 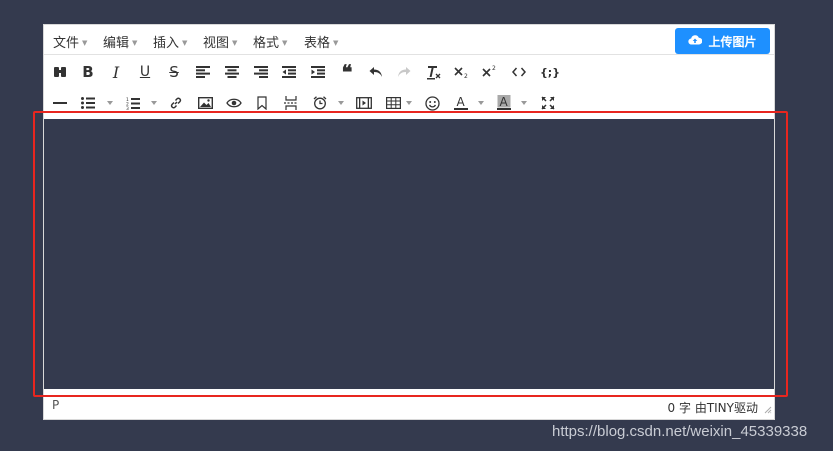 What do you see at coordinates (176, 103) in the screenshot?
I see `link-icon` at bounding box center [176, 103].